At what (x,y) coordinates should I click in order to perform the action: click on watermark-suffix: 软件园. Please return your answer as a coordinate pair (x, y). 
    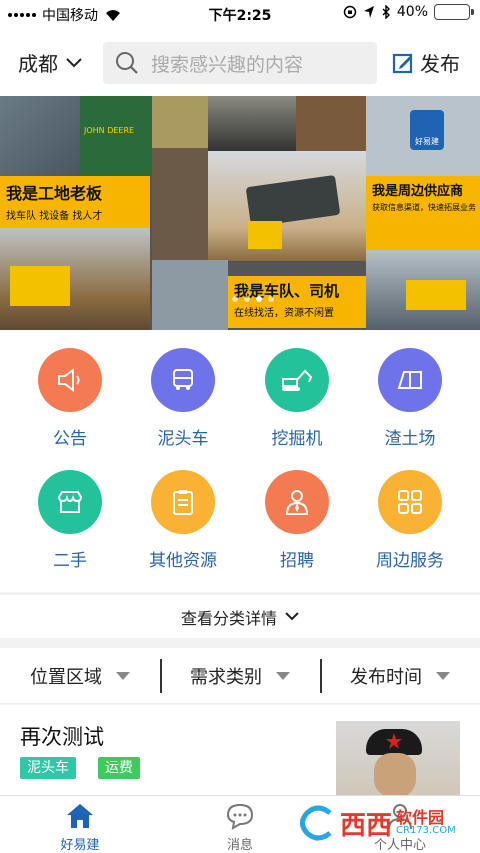
    Looking at the image, I should click on (420, 817).